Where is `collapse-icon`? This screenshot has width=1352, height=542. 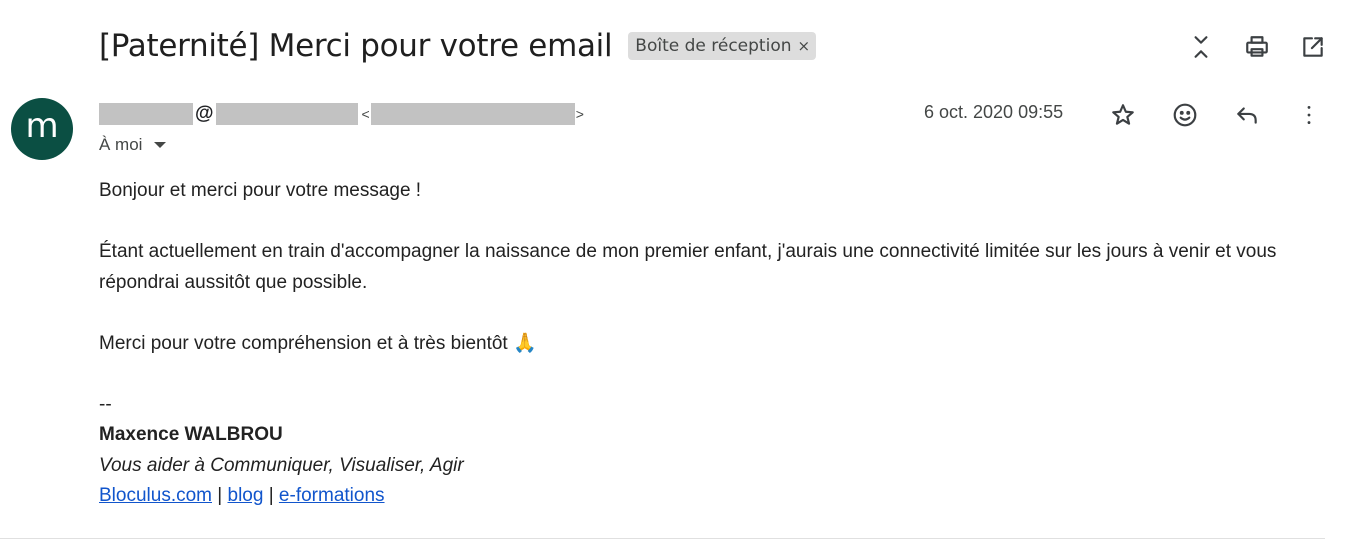 collapse-icon is located at coordinates (1201, 47).